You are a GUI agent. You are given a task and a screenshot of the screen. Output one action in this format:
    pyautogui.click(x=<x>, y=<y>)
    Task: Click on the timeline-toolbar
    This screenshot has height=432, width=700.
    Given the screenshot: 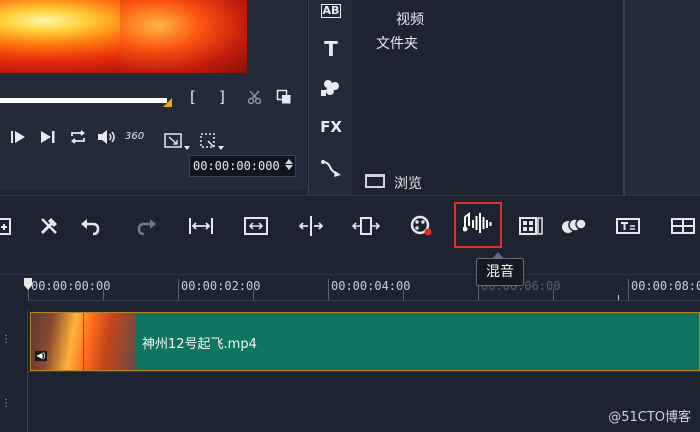 What is the action you would take?
    pyautogui.click(x=350, y=225)
    